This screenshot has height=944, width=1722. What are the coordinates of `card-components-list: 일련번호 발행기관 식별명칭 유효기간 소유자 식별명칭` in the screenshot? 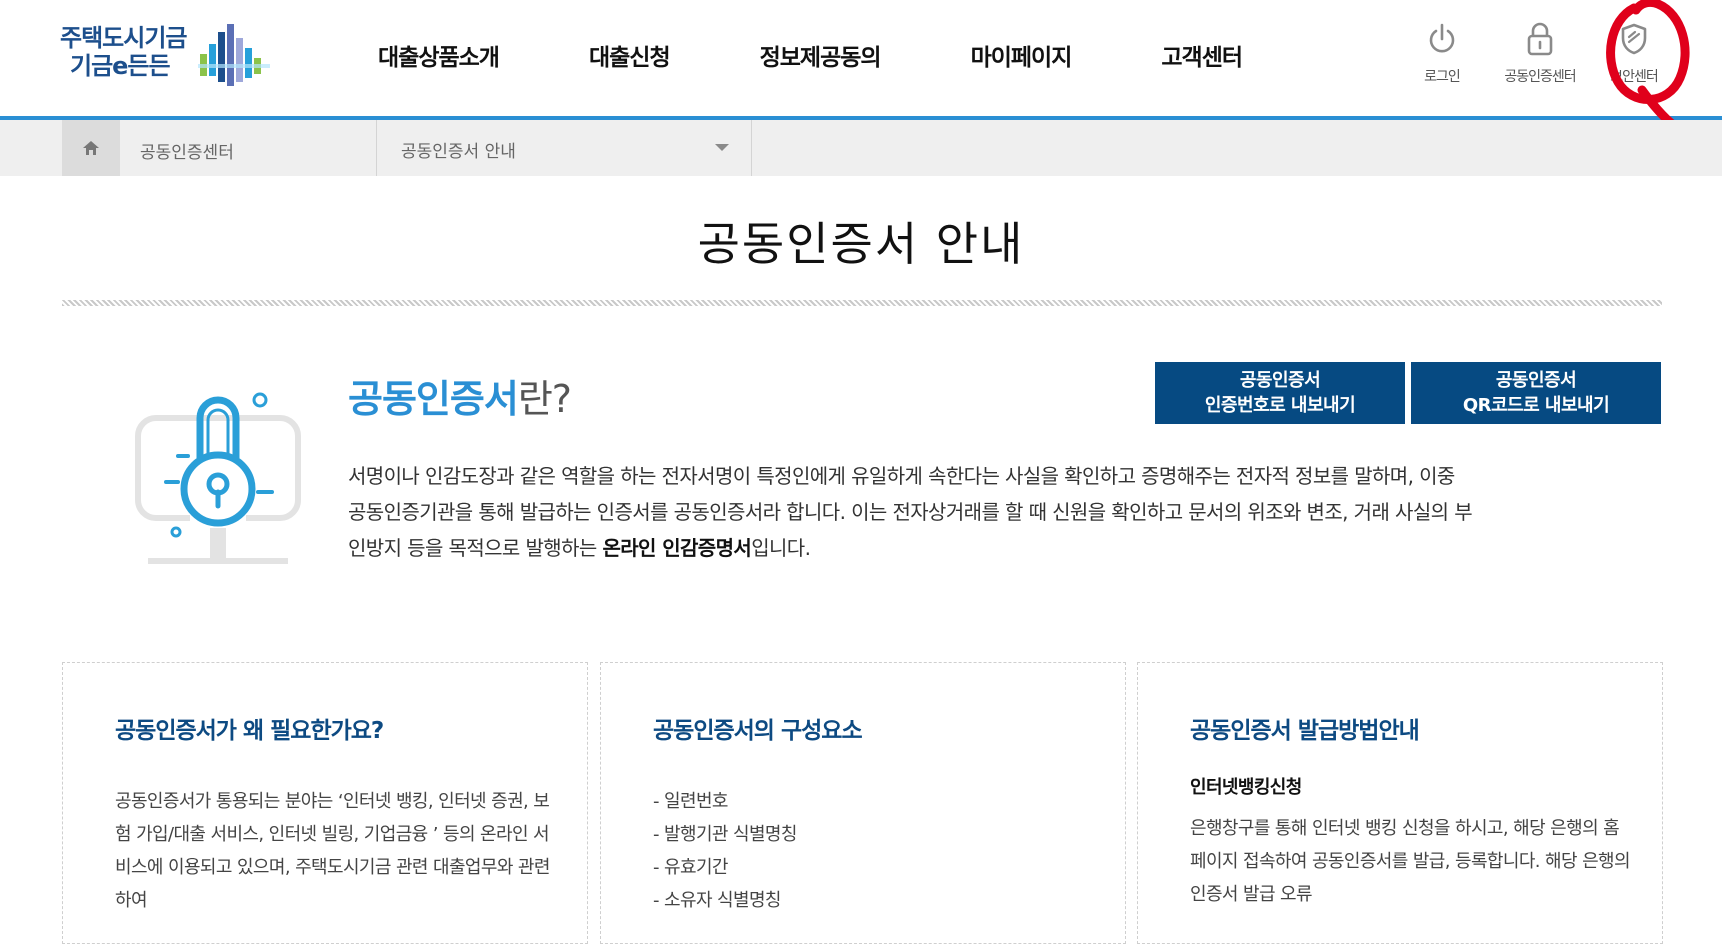 It's located at (873, 851).